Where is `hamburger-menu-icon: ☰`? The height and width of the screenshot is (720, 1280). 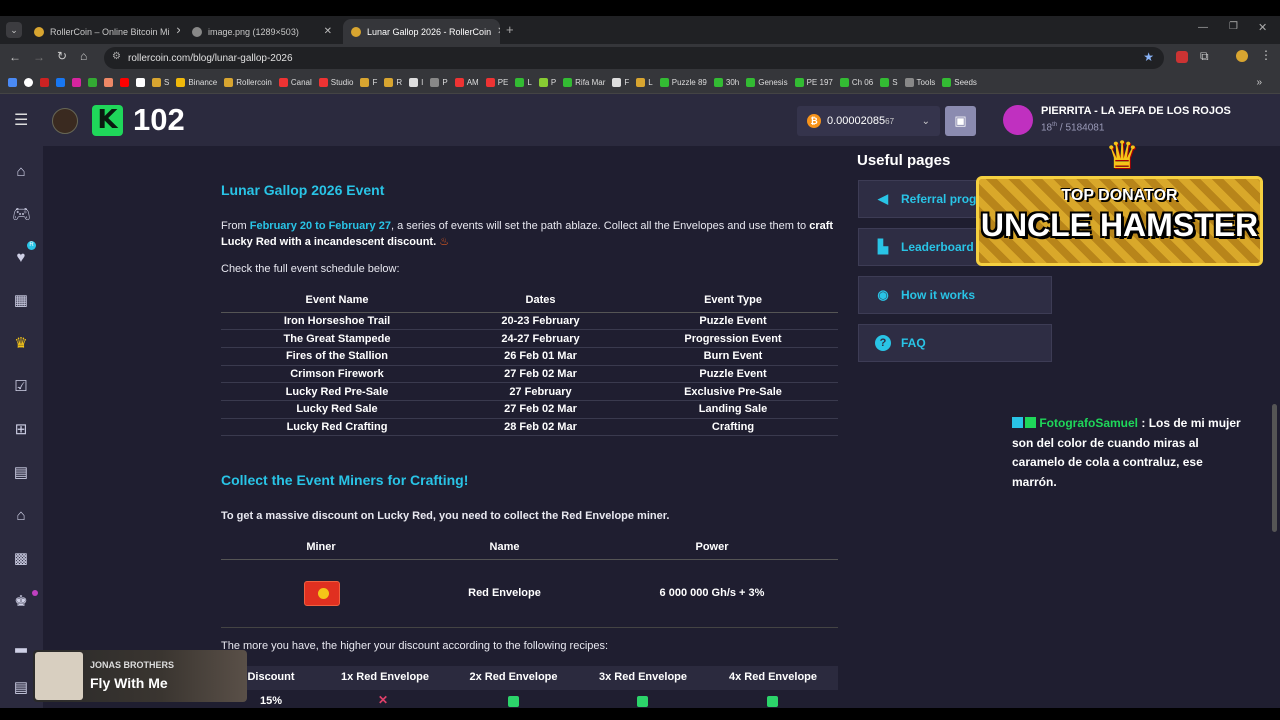
hamburger-menu-icon: ☰ is located at coordinates (21, 120).